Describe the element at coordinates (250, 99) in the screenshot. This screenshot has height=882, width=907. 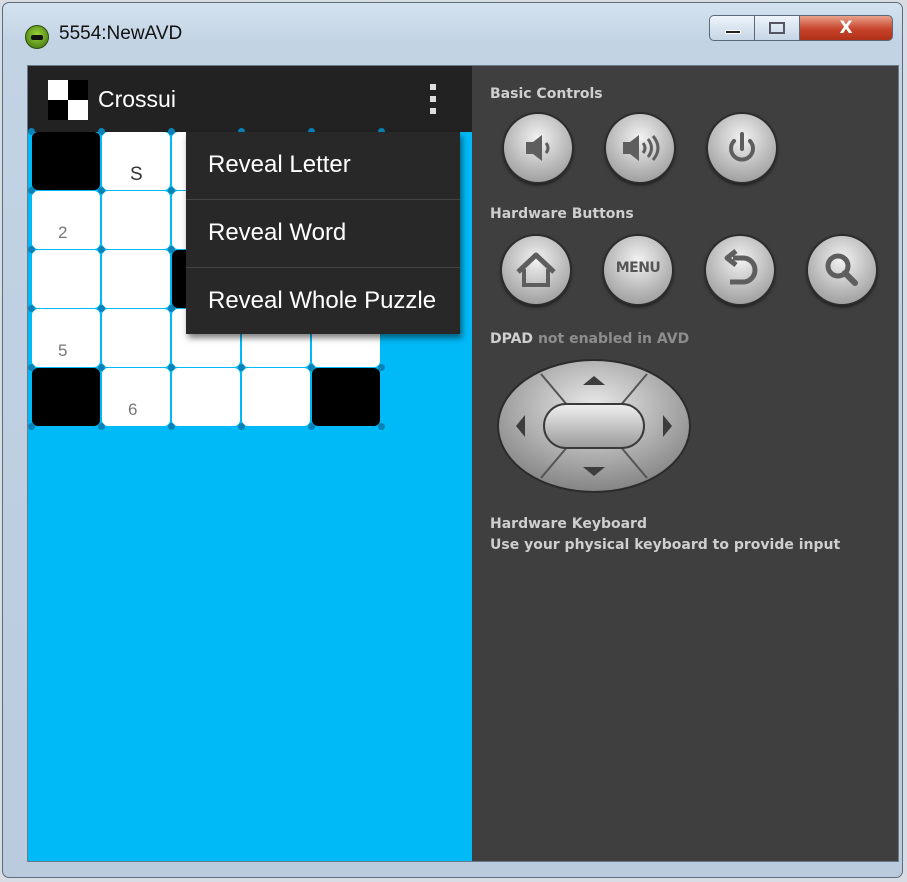
I see `action-bar: Crossui` at that location.